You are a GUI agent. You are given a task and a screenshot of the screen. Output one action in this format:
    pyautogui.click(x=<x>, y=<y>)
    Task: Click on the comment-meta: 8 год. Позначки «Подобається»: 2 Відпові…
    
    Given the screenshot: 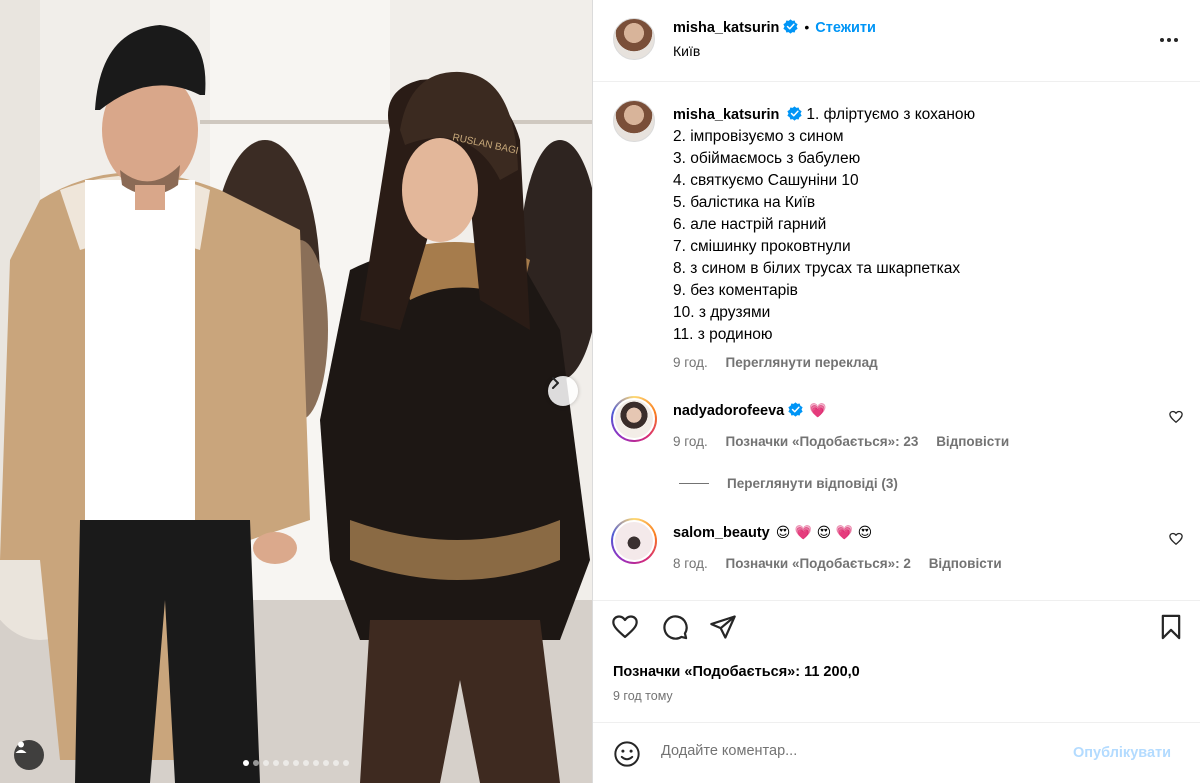 What is the action you would take?
    pyautogui.click(x=837, y=563)
    